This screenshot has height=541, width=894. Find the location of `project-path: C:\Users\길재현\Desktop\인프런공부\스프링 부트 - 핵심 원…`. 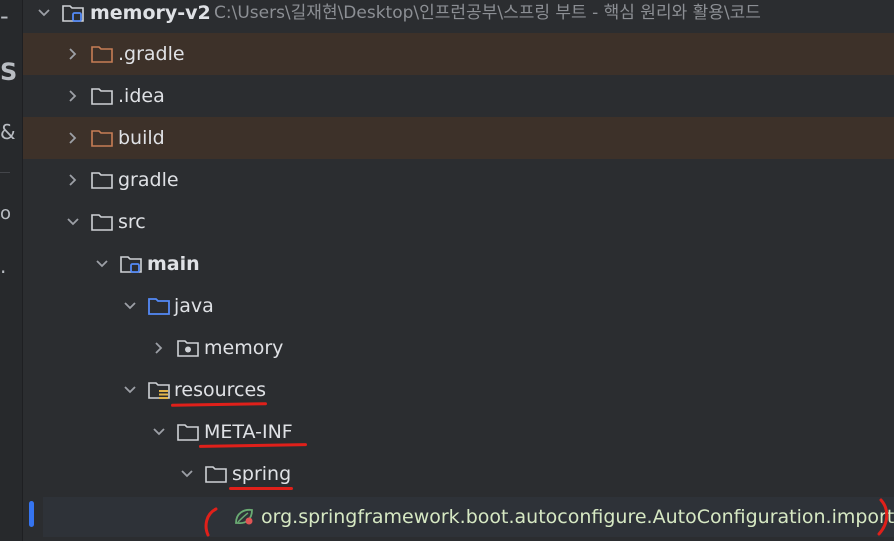

project-path: C:\Users\길재현\Desktop\인프런공부\스프링 부트 - 핵심 원… is located at coordinates (487, 13).